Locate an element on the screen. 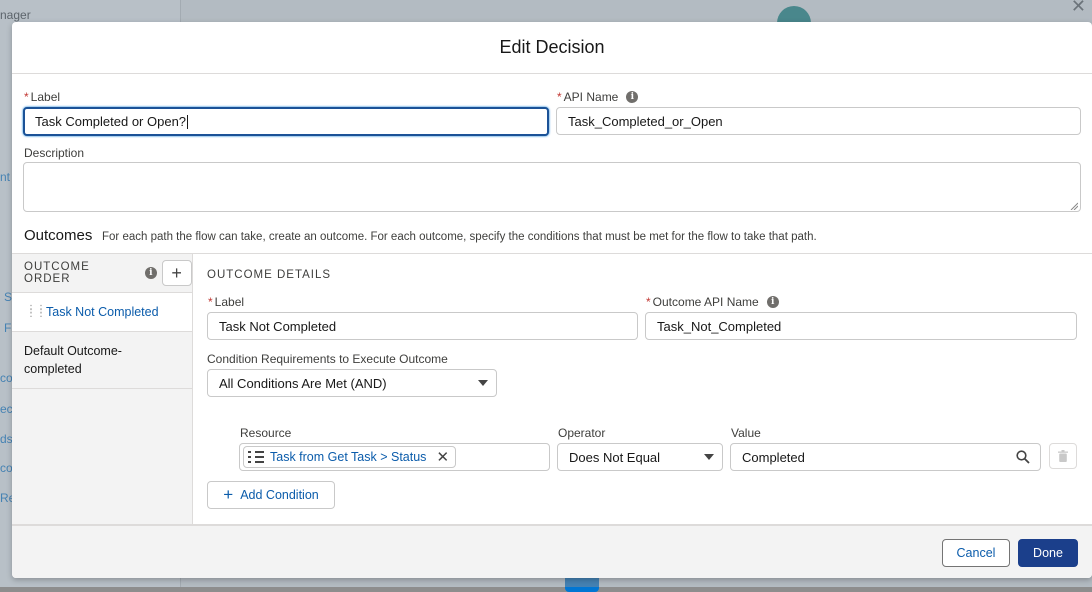 The width and height of the screenshot is (1092, 592). list-icon is located at coordinates (256, 457).